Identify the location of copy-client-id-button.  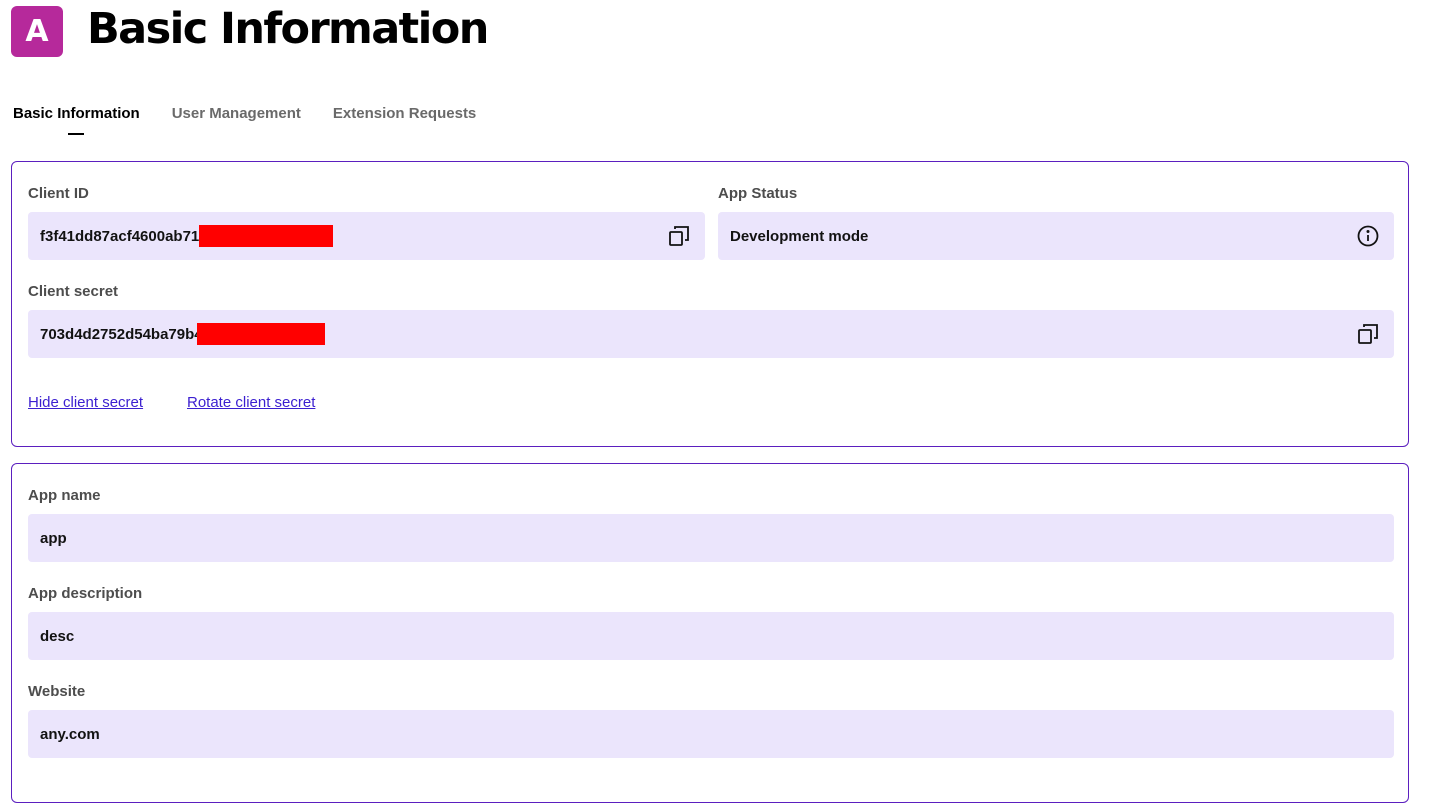
(679, 236).